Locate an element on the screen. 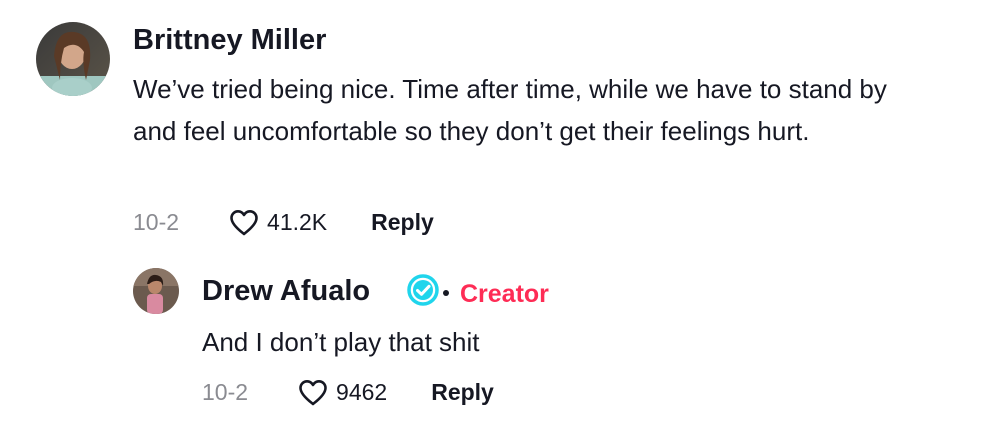  reply-meta: 10-2 9462 Reply is located at coordinates (348, 392).